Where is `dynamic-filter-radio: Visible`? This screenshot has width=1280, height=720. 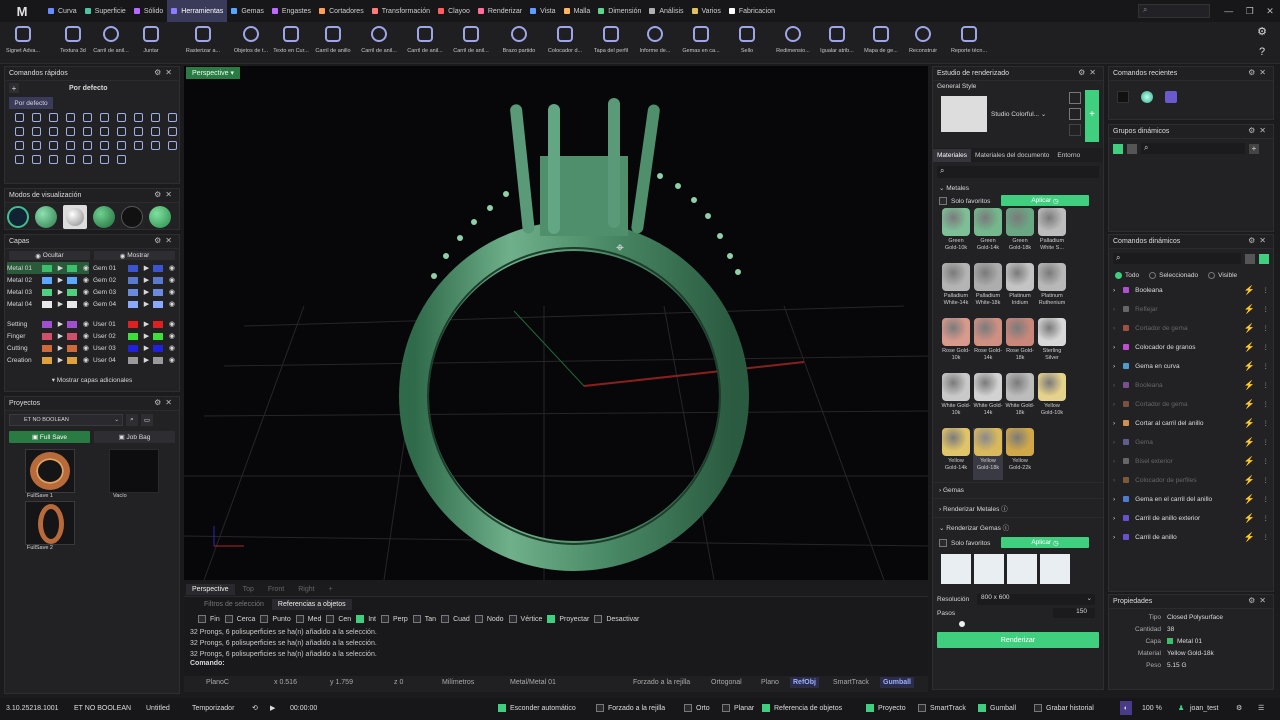 dynamic-filter-radio: Visible is located at coordinates (1222, 275).